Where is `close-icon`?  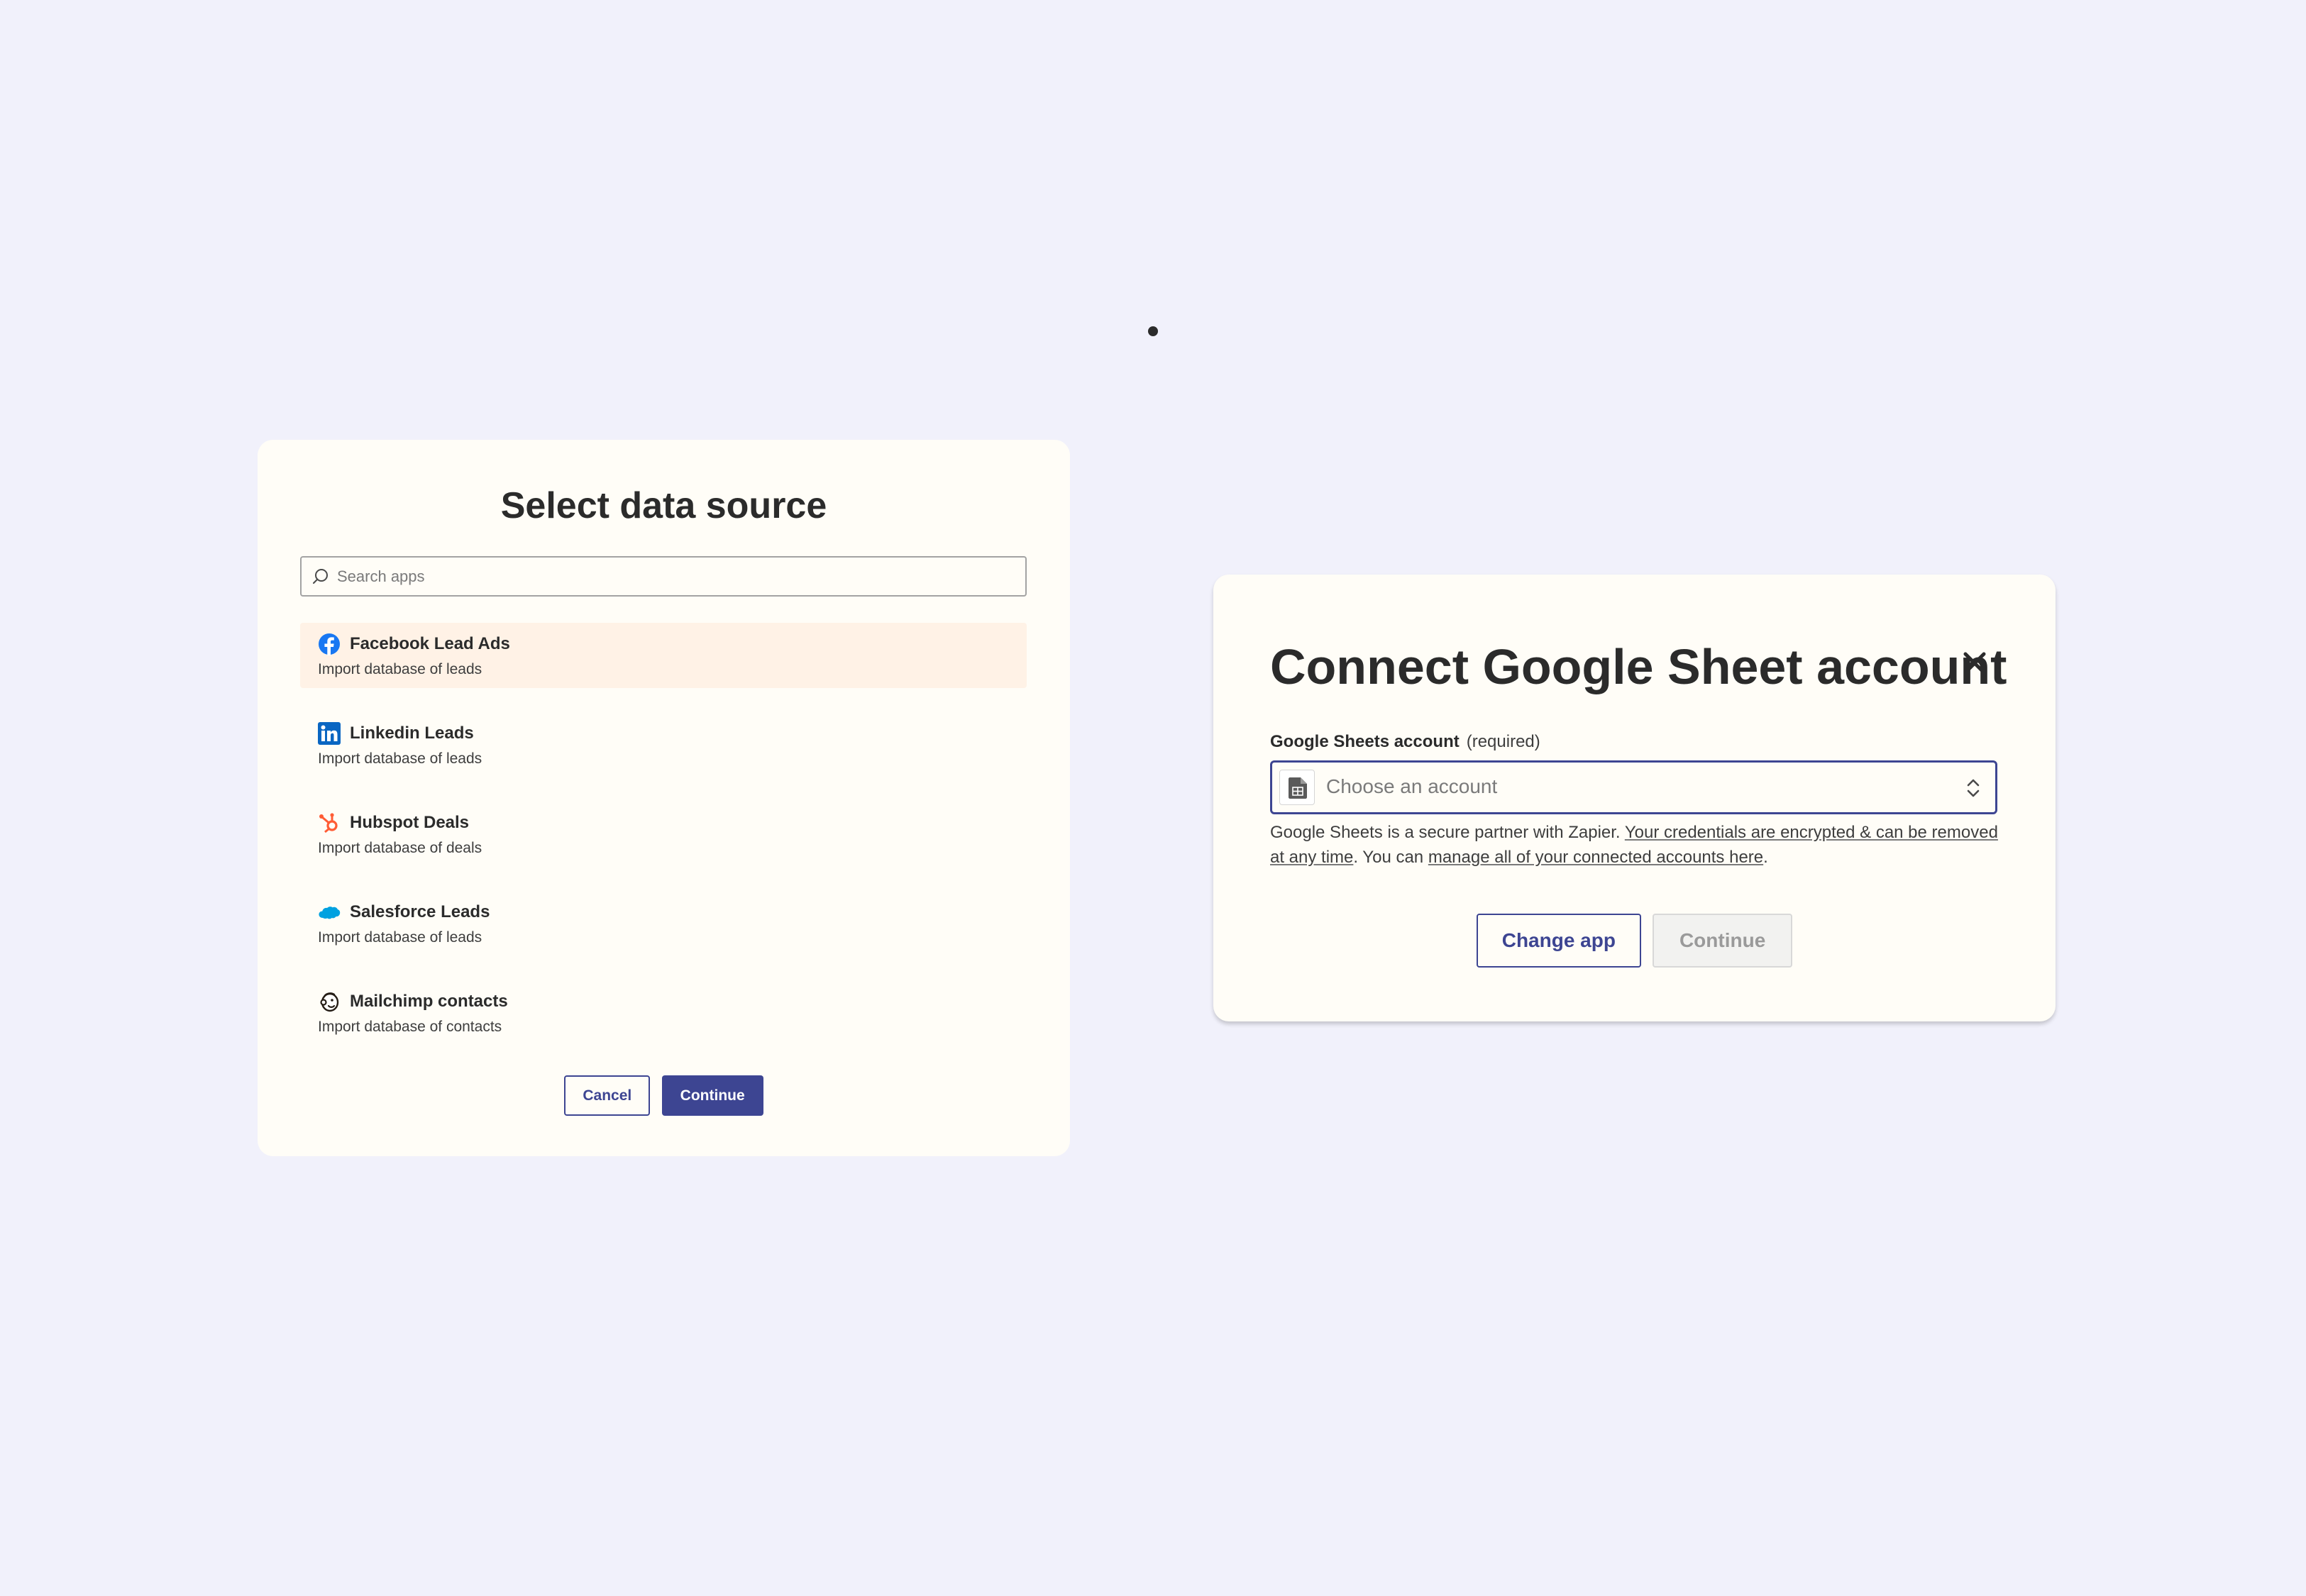
close-icon is located at coordinates (1974, 663).